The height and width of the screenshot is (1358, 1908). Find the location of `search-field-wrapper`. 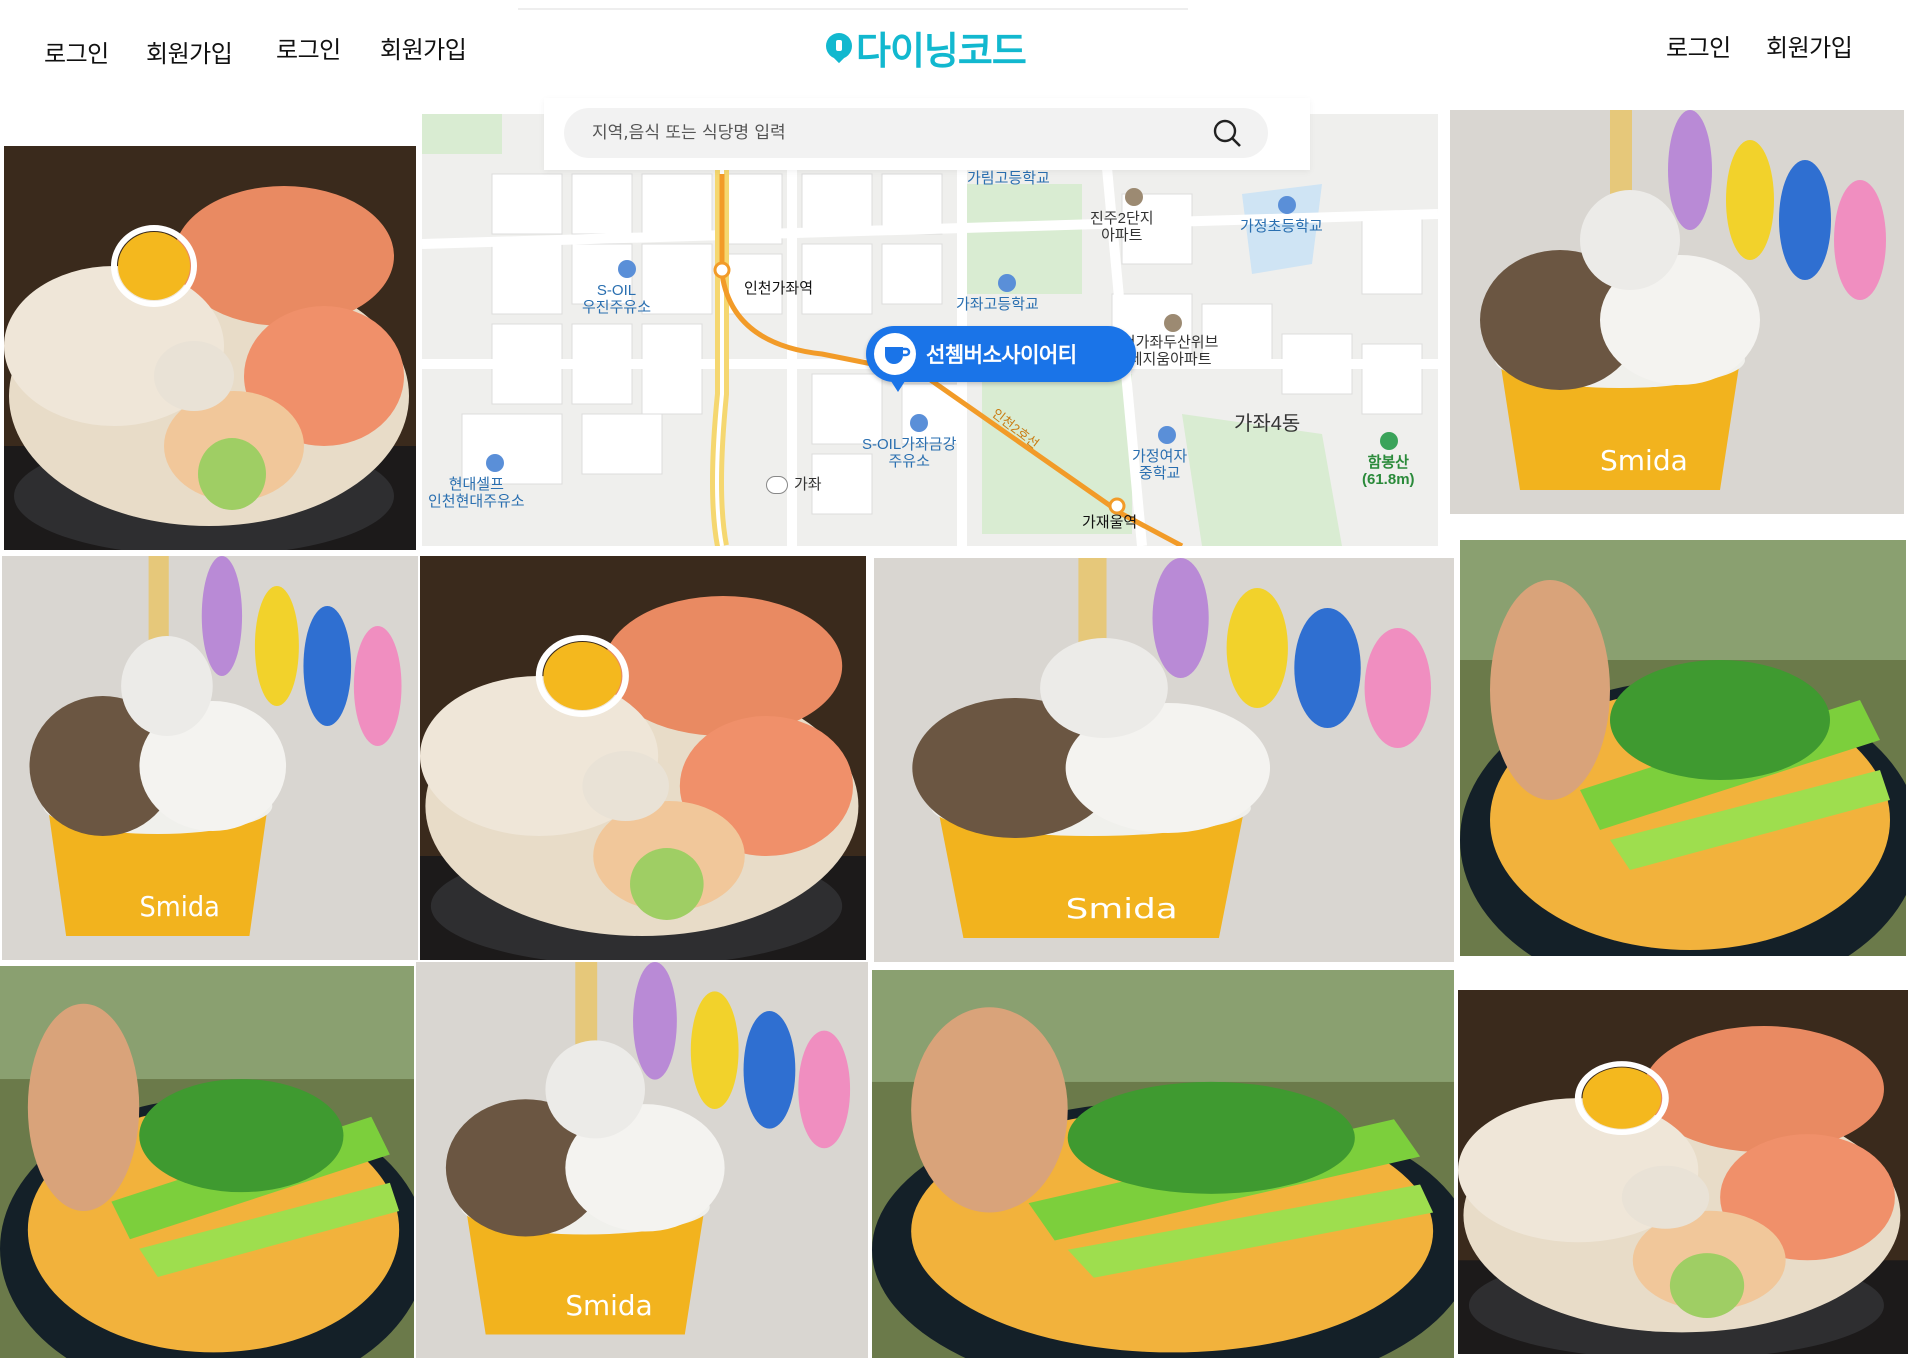

search-field-wrapper is located at coordinates (916, 133).